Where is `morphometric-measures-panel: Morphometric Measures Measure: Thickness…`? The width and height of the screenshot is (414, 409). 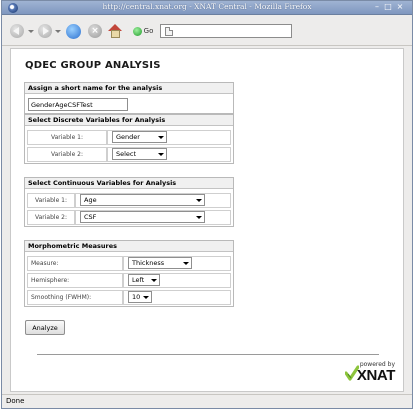 morphometric-measures-panel: Morphometric Measures Measure: Thickness… is located at coordinates (129, 273).